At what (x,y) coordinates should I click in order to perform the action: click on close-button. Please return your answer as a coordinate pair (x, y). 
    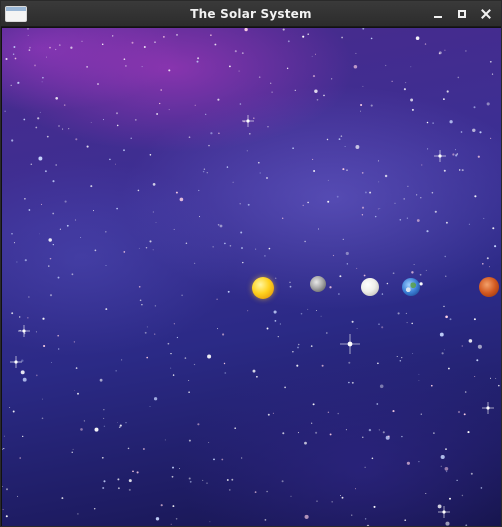
    Looking at the image, I should click on (486, 14).